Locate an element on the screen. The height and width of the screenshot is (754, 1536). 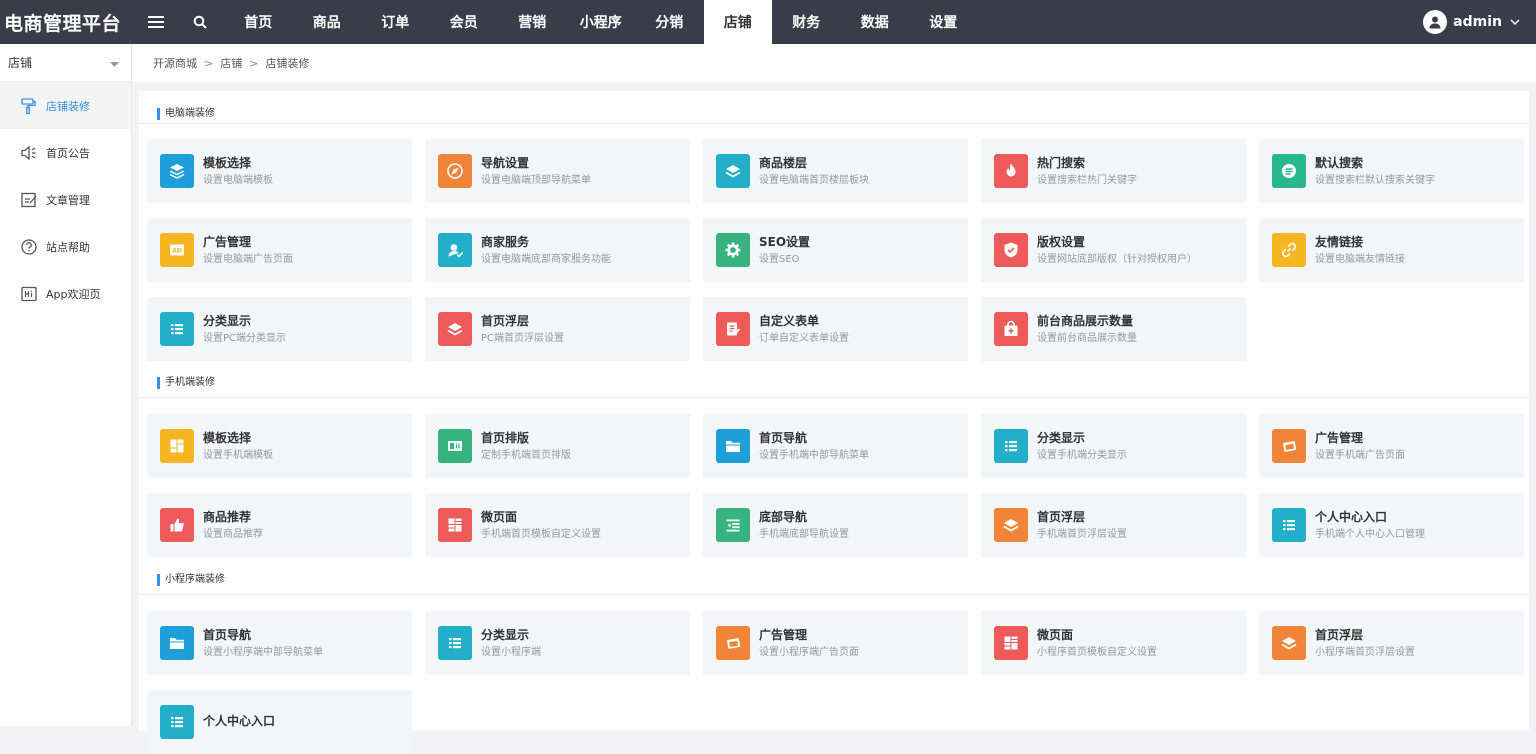
sidebar-item-4: App欢迎页 is located at coordinates (65, 293).